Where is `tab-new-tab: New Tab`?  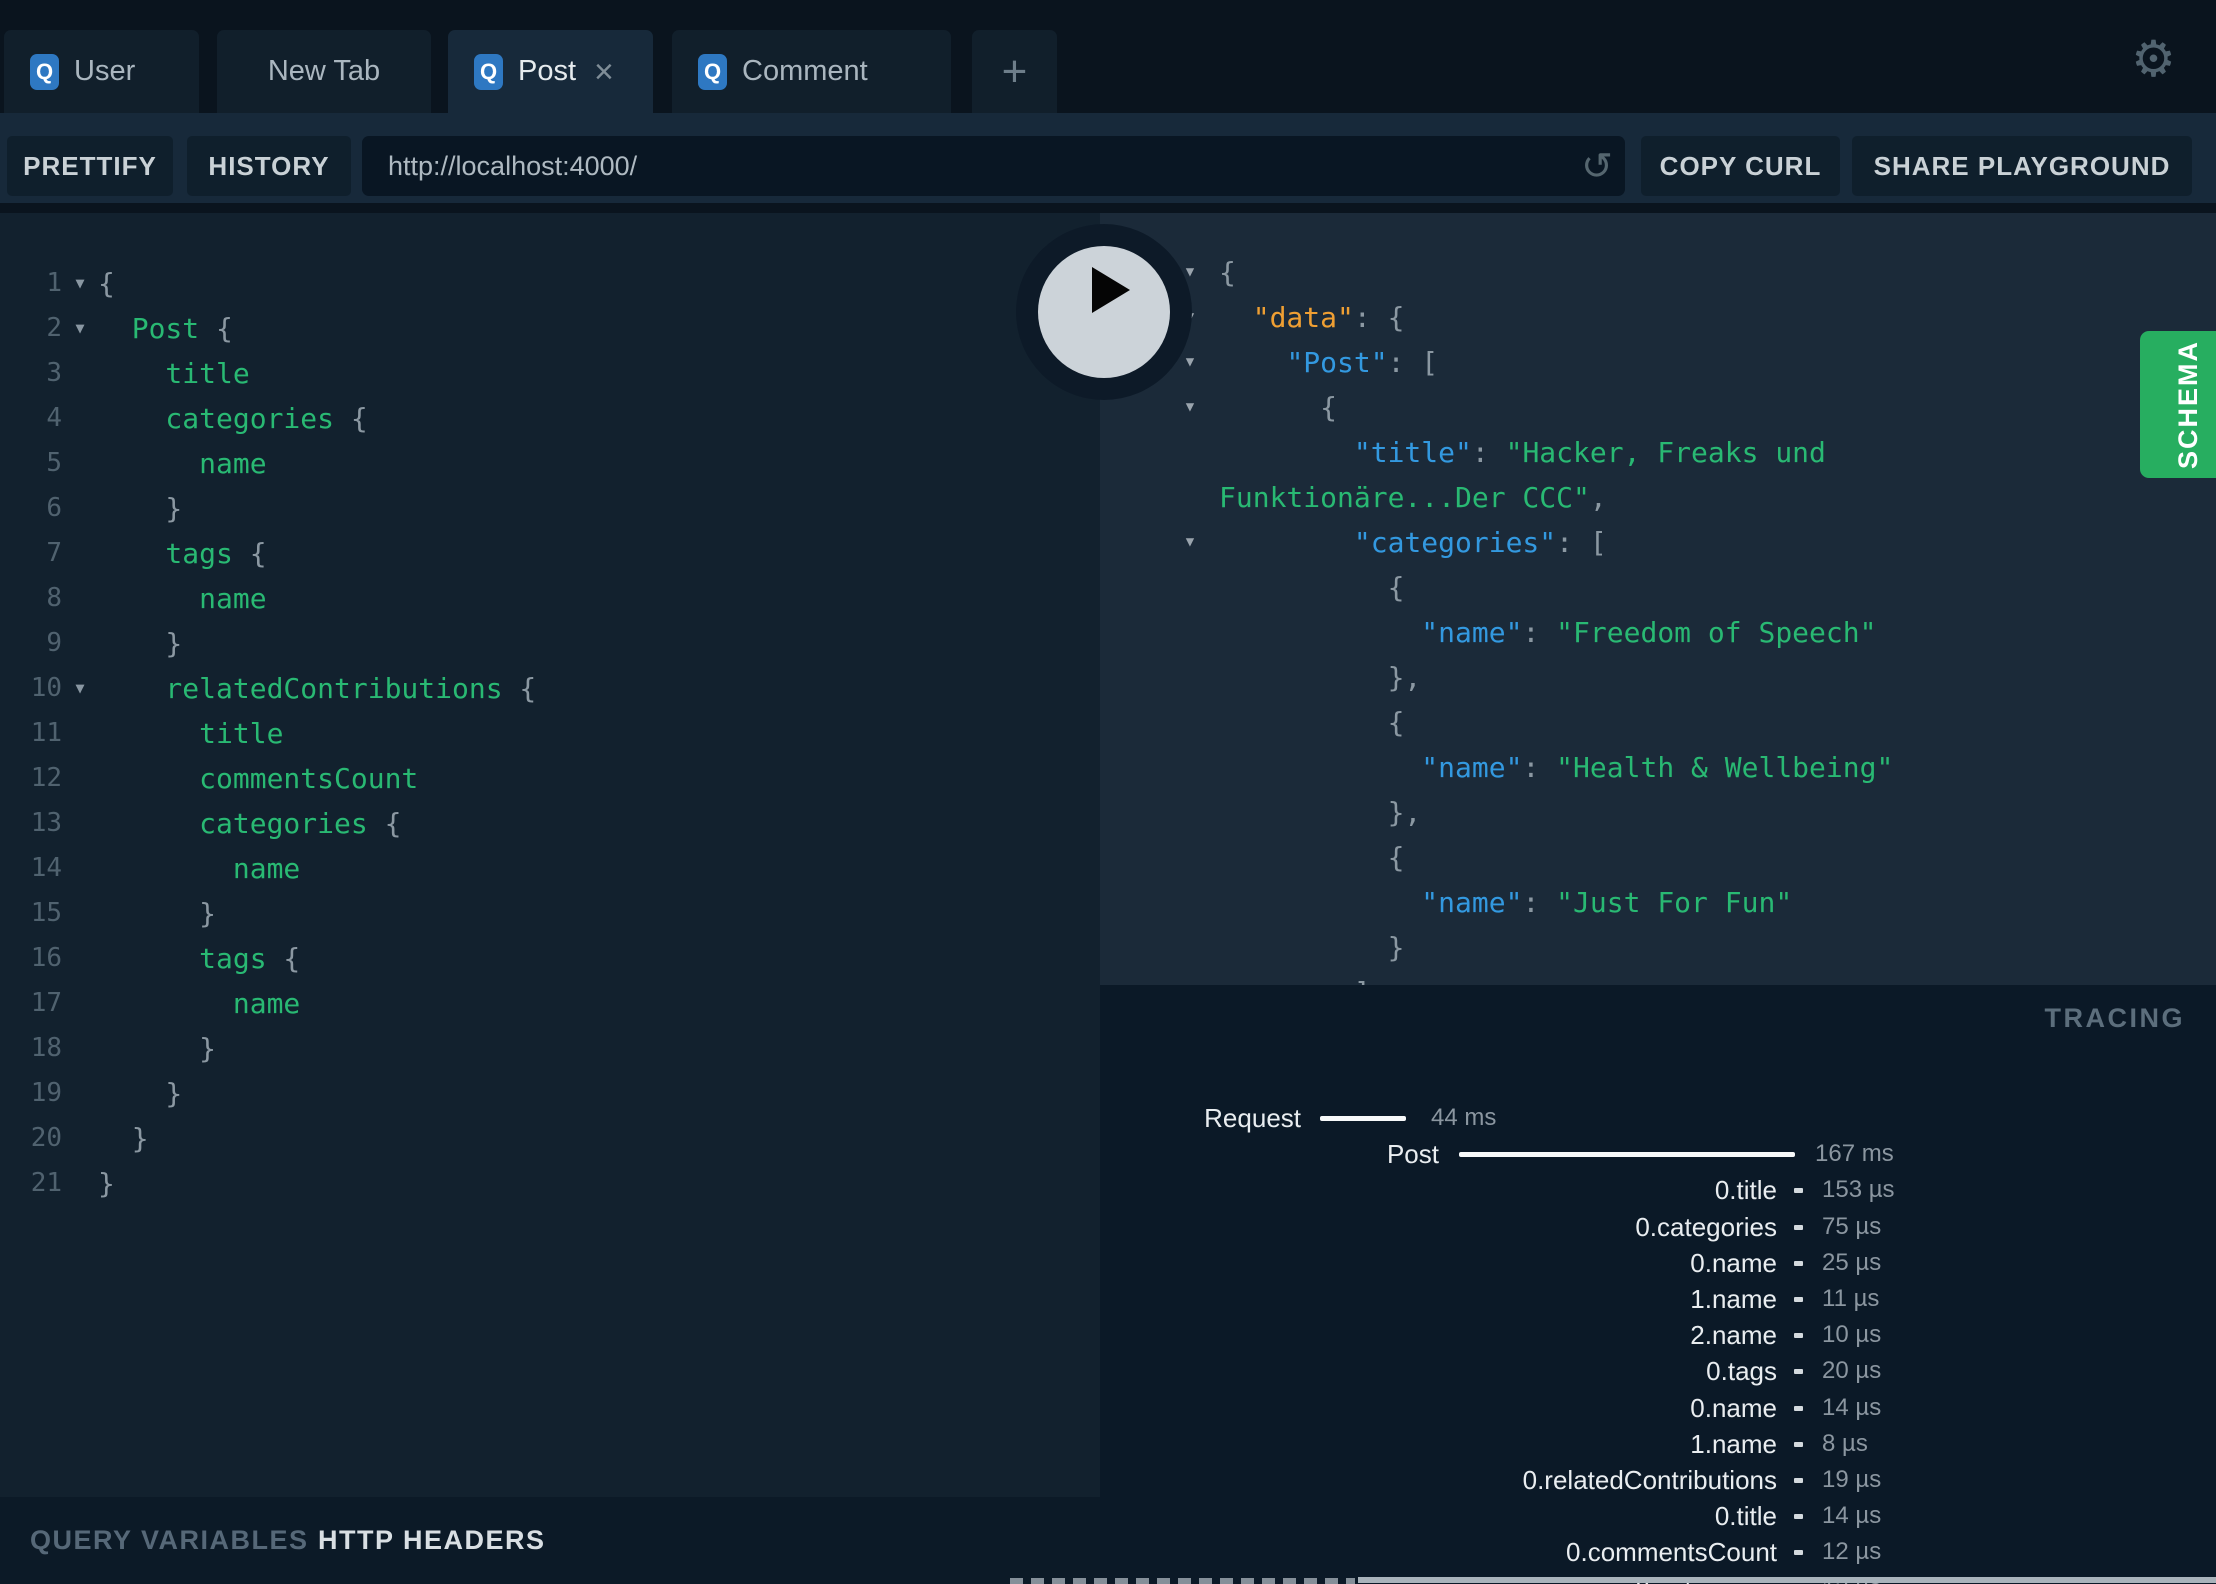
tab-new-tab: New Tab is located at coordinates (324, 71).